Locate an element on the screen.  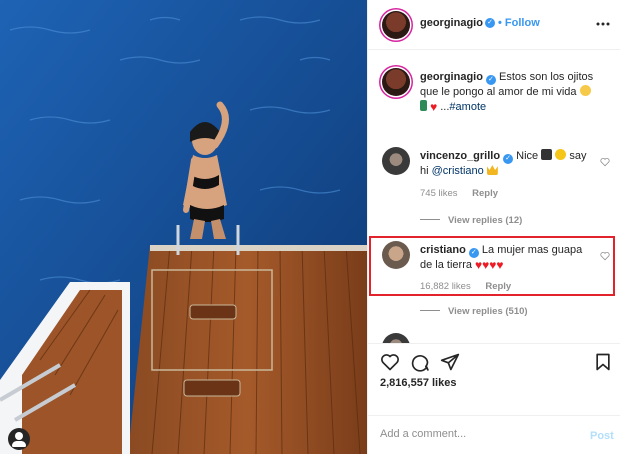
comment-like-count: 745 likes is located at coordinates (439, 193).